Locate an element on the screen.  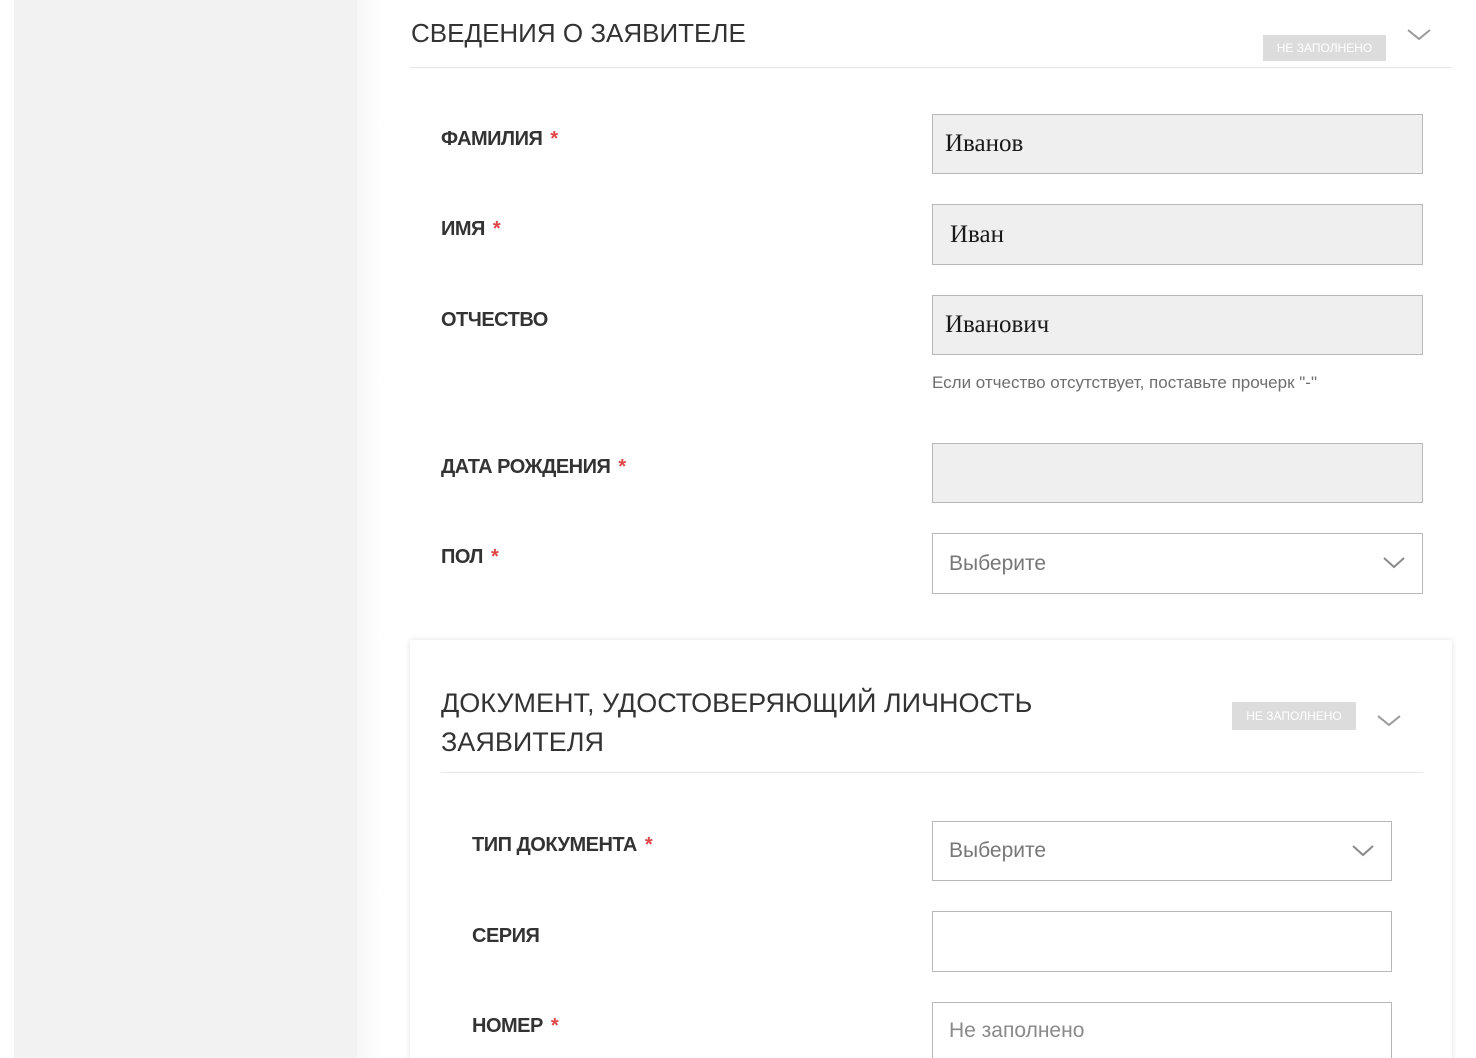
surname-label-text: ФАМИЛИЯ is located at coordinates (492, 139).